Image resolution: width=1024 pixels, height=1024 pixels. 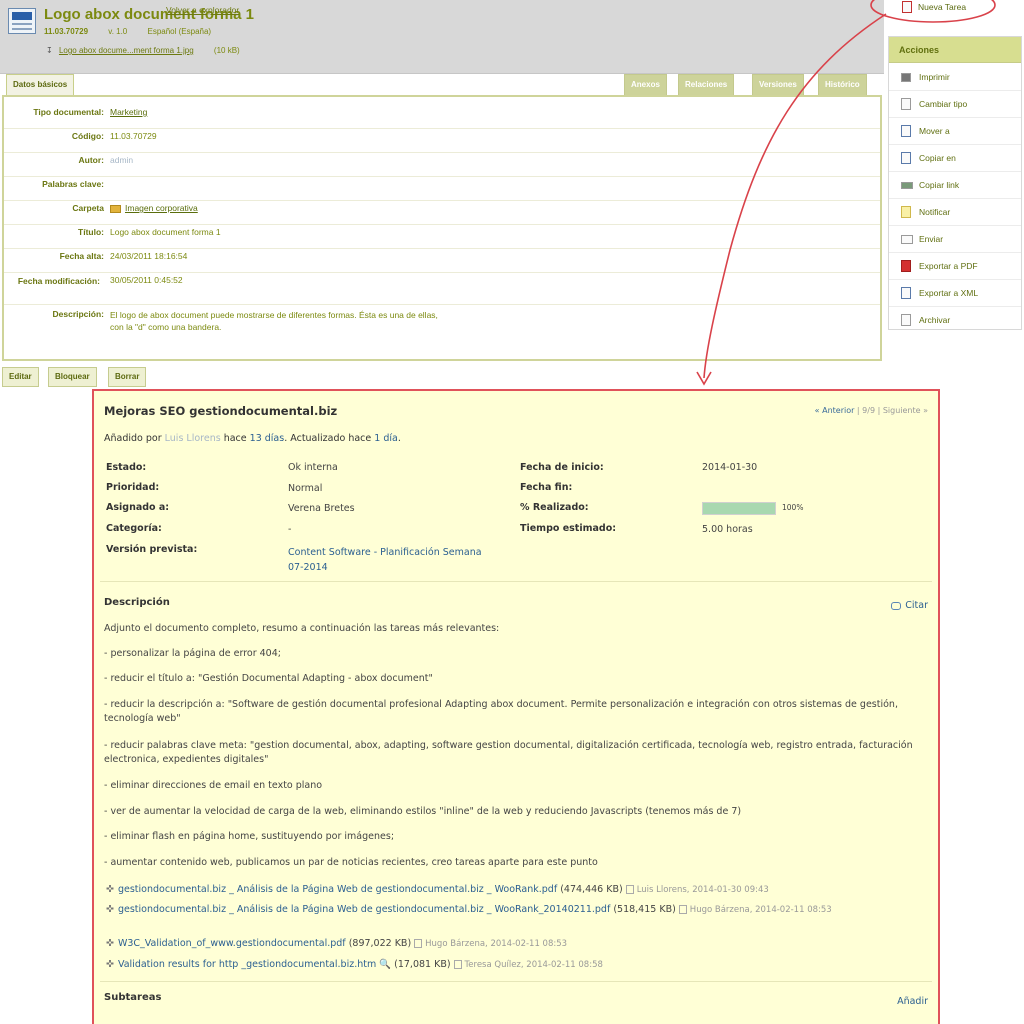 What do you see at coordinates (739, 508) in the screenshot?
I see `progress-fill` at bounding box center [739, 508].